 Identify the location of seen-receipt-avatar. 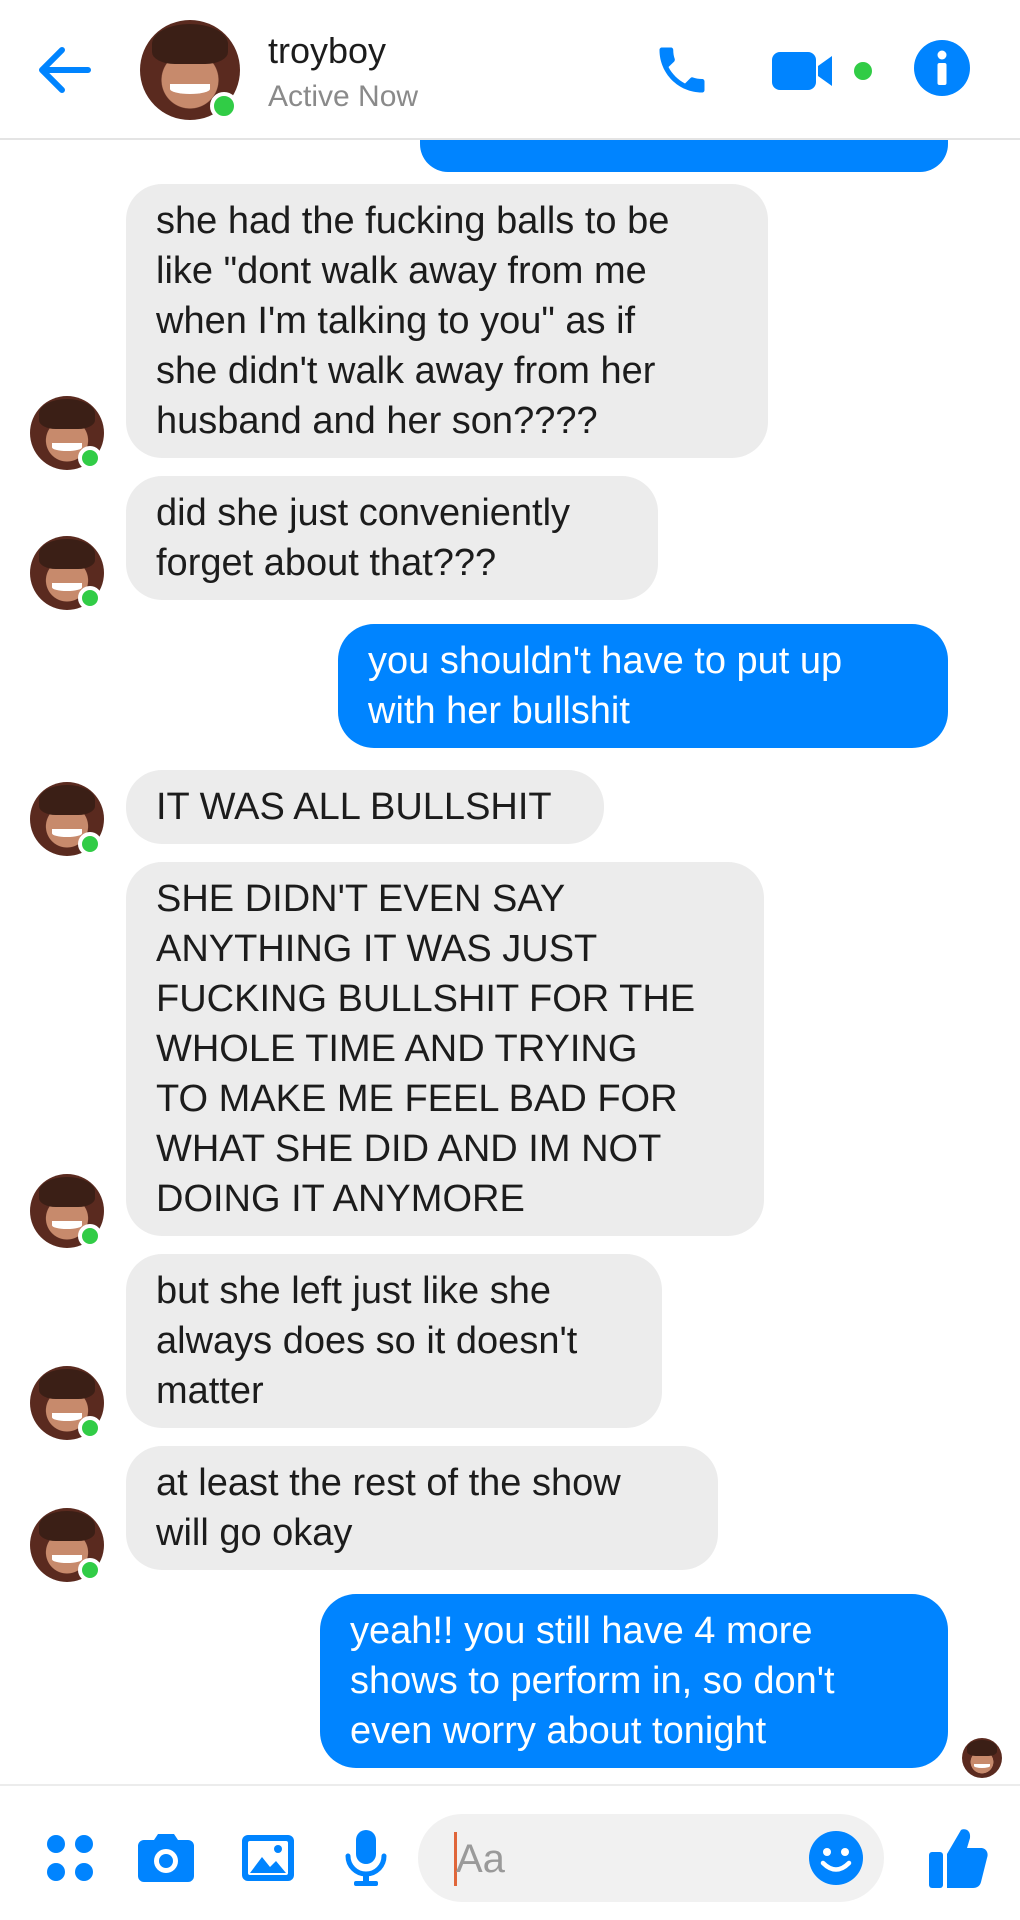
(982, 1758).